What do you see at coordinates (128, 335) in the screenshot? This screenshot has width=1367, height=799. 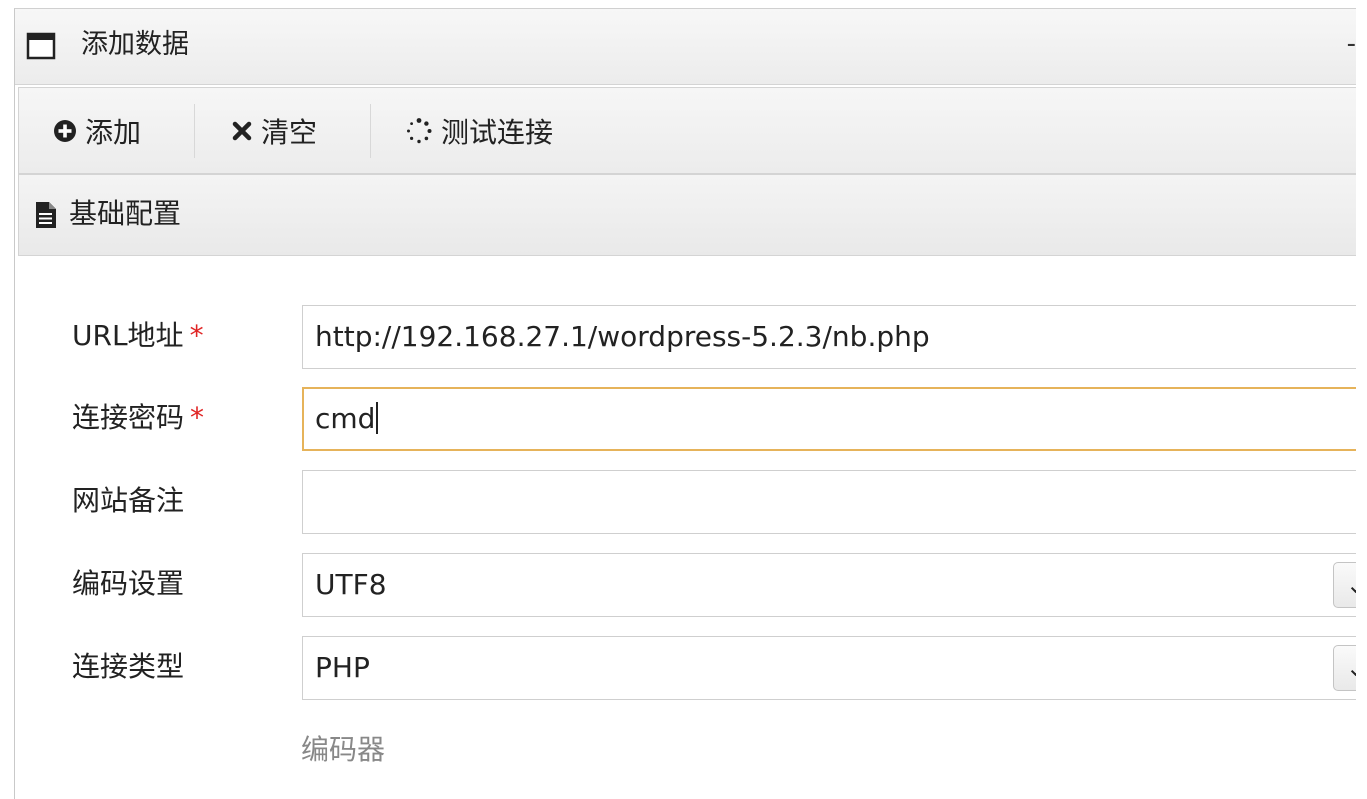 I see `url-label-text: URL地址` at bounding box center [128, 335].